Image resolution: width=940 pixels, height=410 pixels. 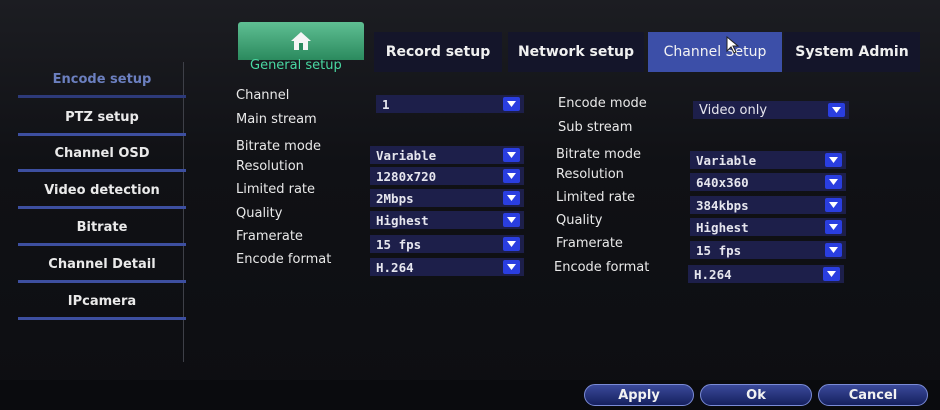 I want to click on sidebar-item-bitrate: Bitrate, so click(x=102, y=229).